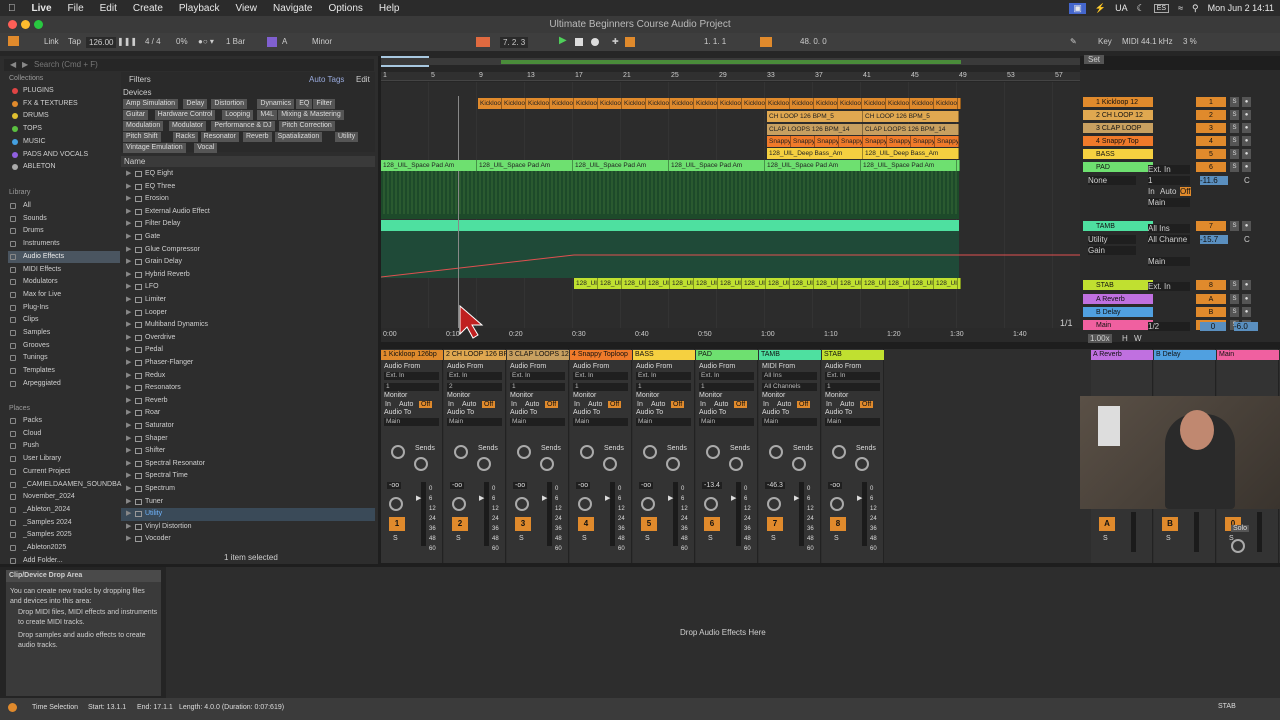  What do you see at coordinates (538, 355) in the screenshot?
I see `strip-title: 3 CLAP LOOPS 12` at bounding box center [538, 355].